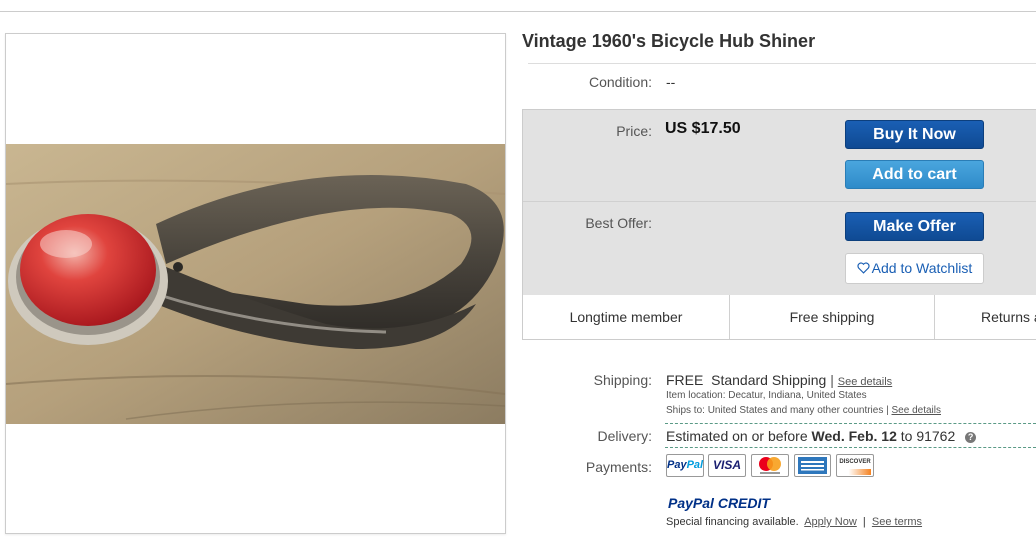  What do you see at coordinates (703, 128) in the screenshot?
I see `price-value: US $17.50` at bounding box center [703, 128].